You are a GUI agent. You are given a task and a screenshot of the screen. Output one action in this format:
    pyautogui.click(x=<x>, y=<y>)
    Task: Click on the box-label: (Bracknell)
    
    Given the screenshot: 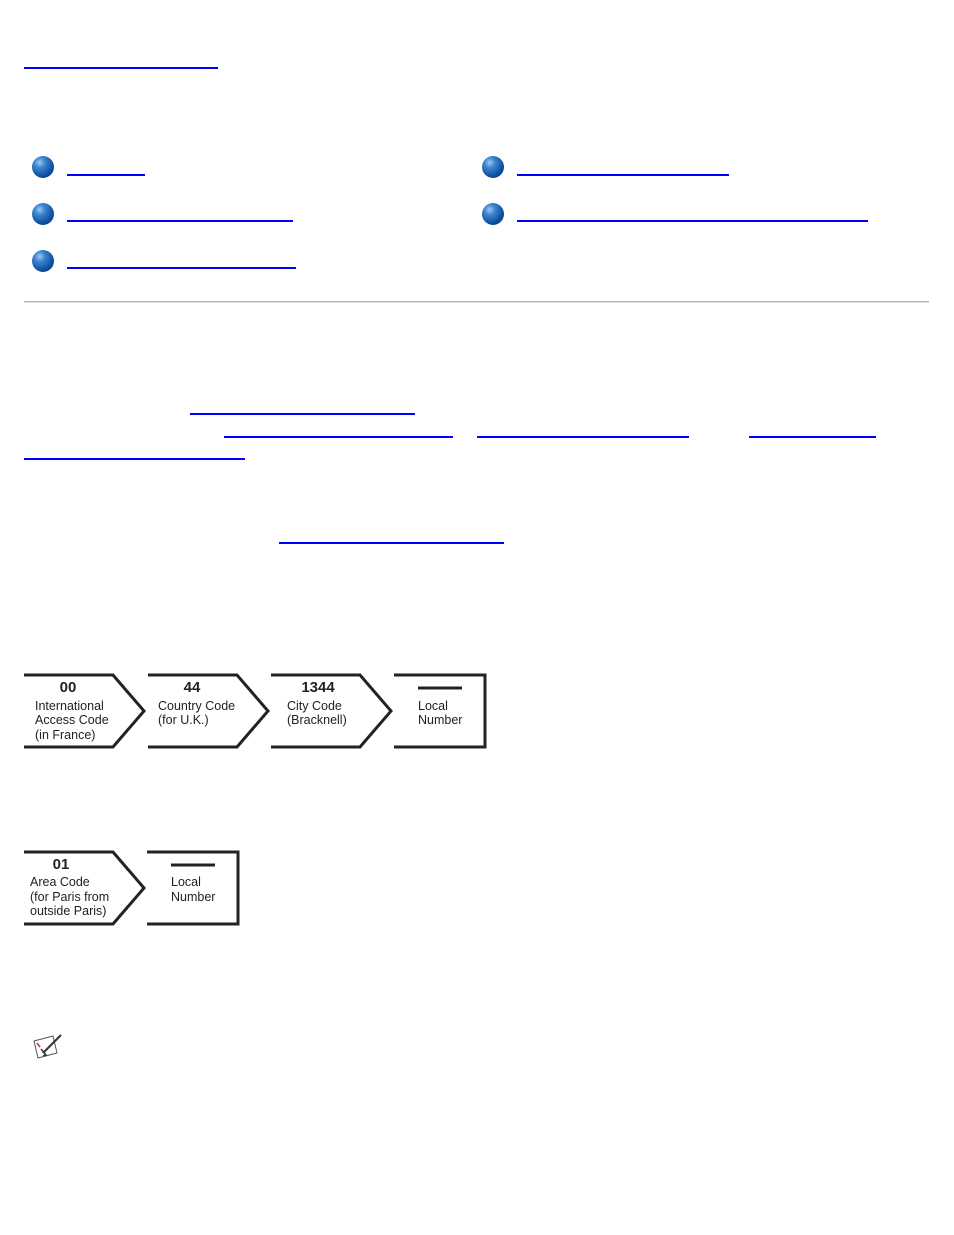 What is the action you would take?
    pyautogui.click(x=317, y=720)
    